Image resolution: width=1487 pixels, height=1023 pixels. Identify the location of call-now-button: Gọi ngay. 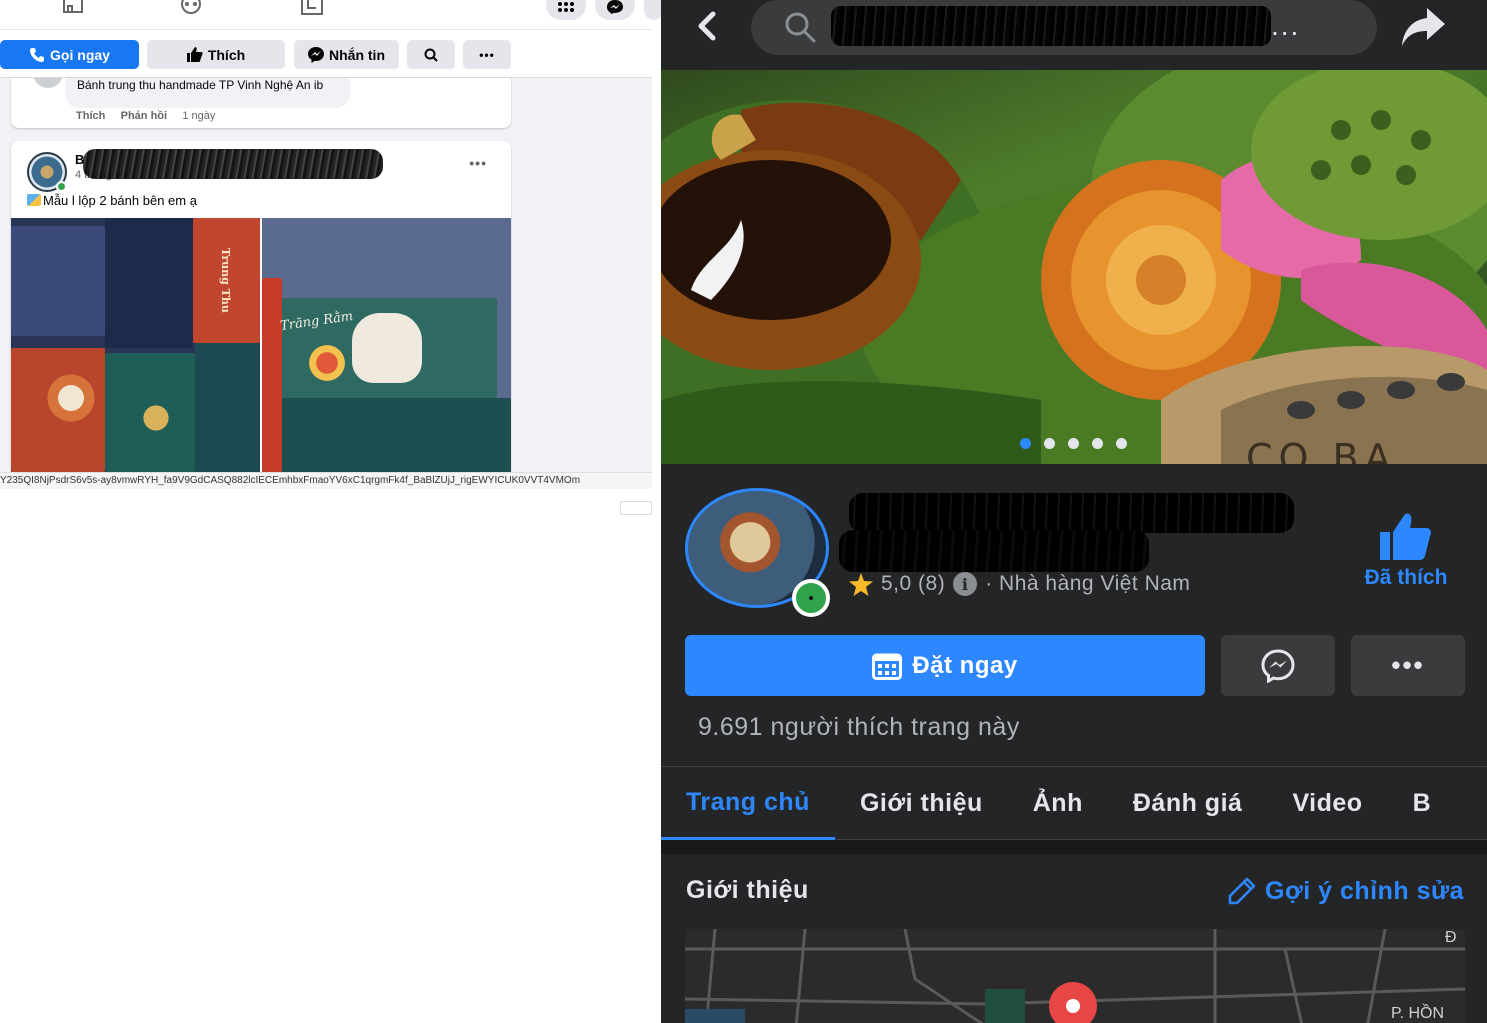
(69, 54).